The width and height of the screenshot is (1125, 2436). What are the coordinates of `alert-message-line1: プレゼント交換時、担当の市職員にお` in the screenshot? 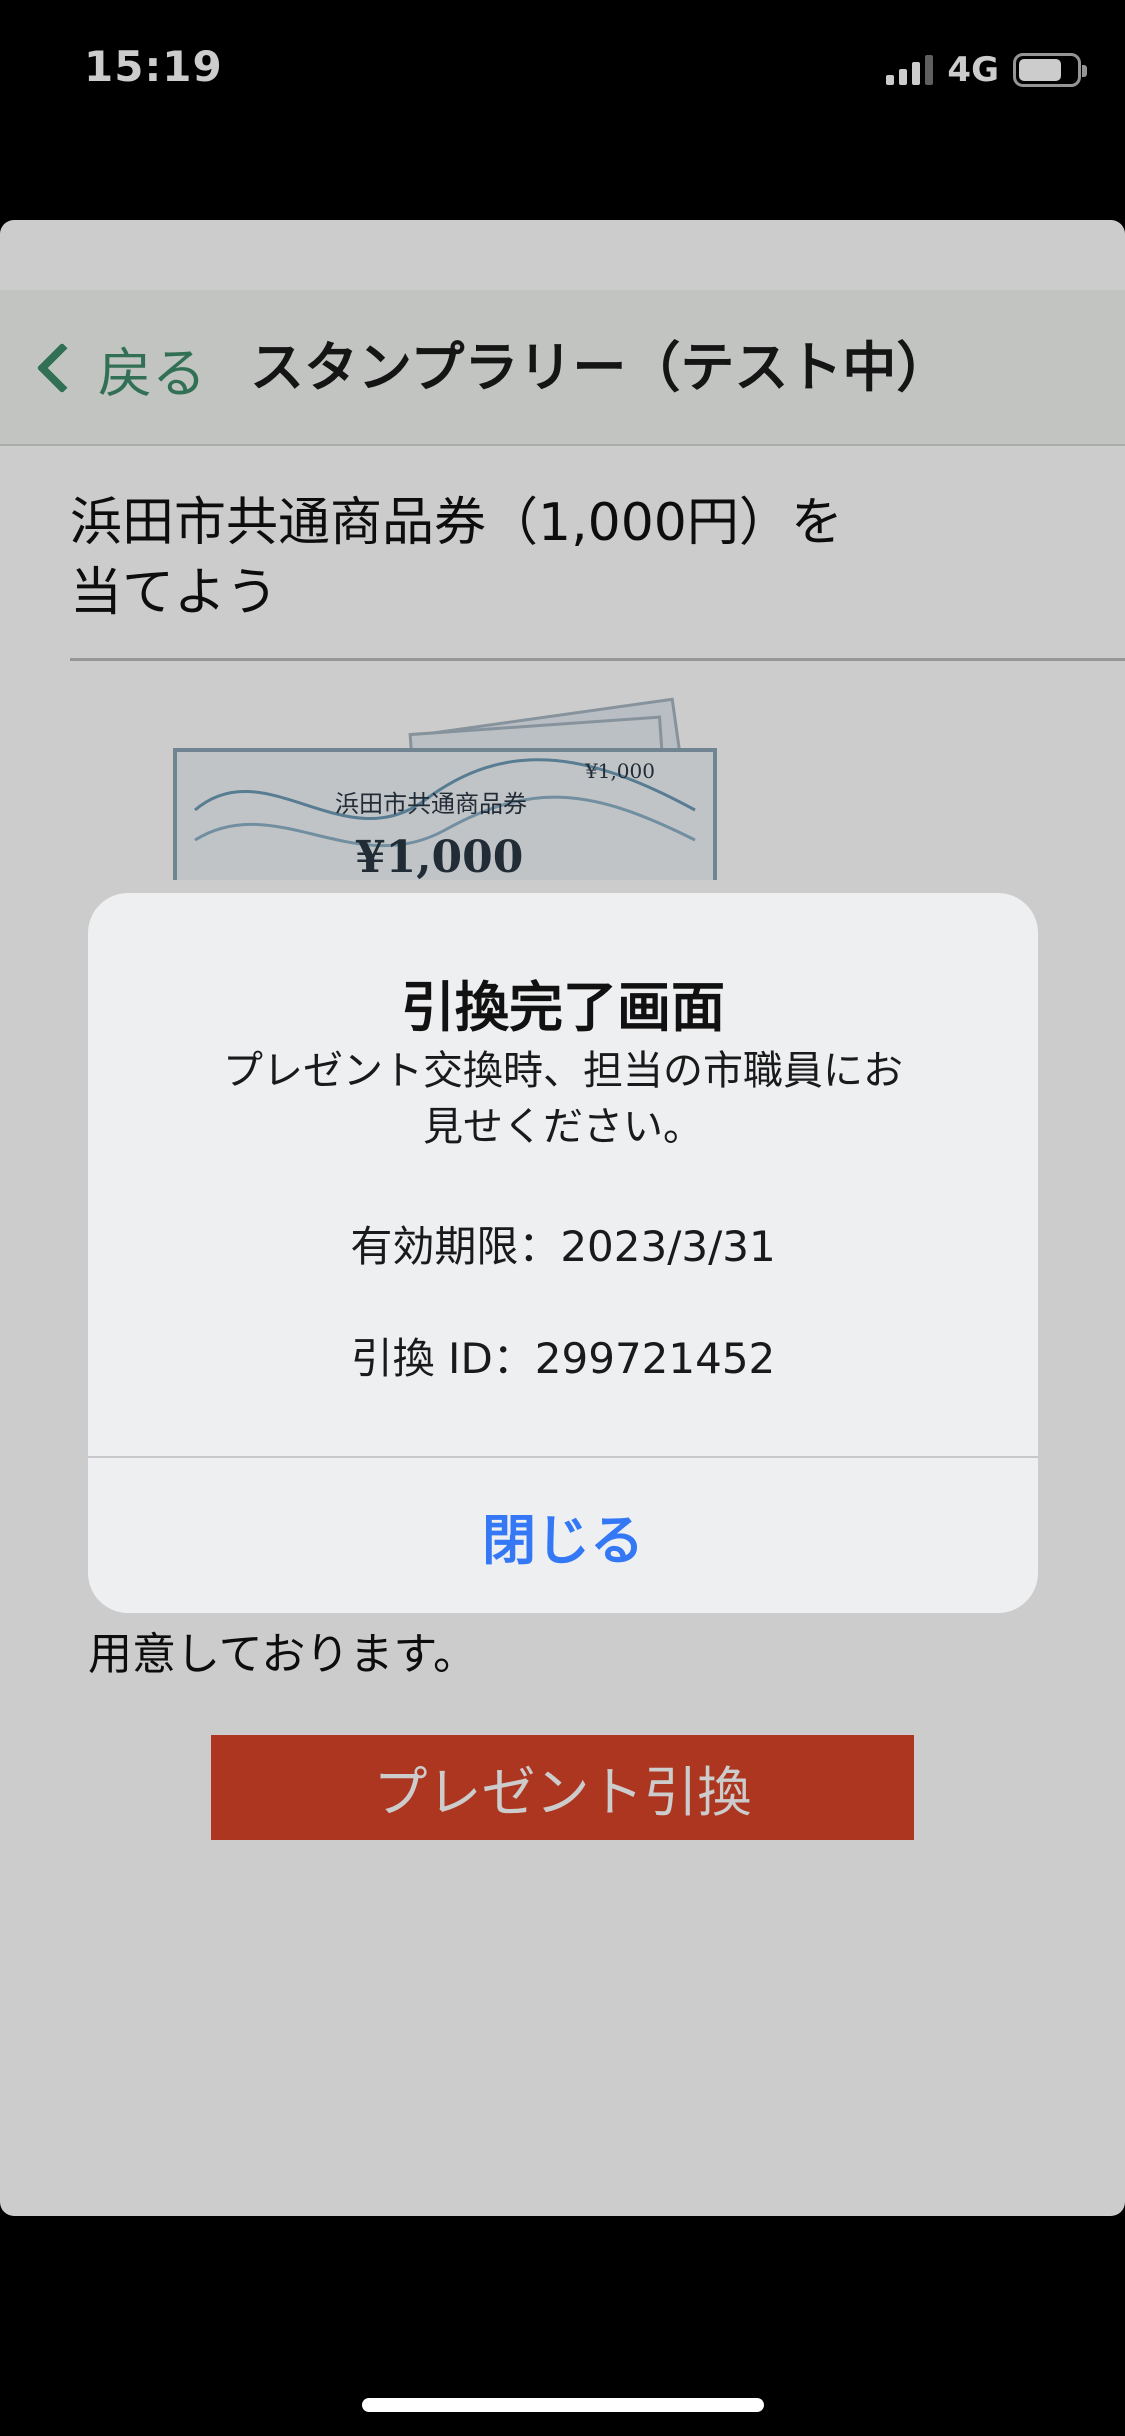 It's located at (563, 1071).